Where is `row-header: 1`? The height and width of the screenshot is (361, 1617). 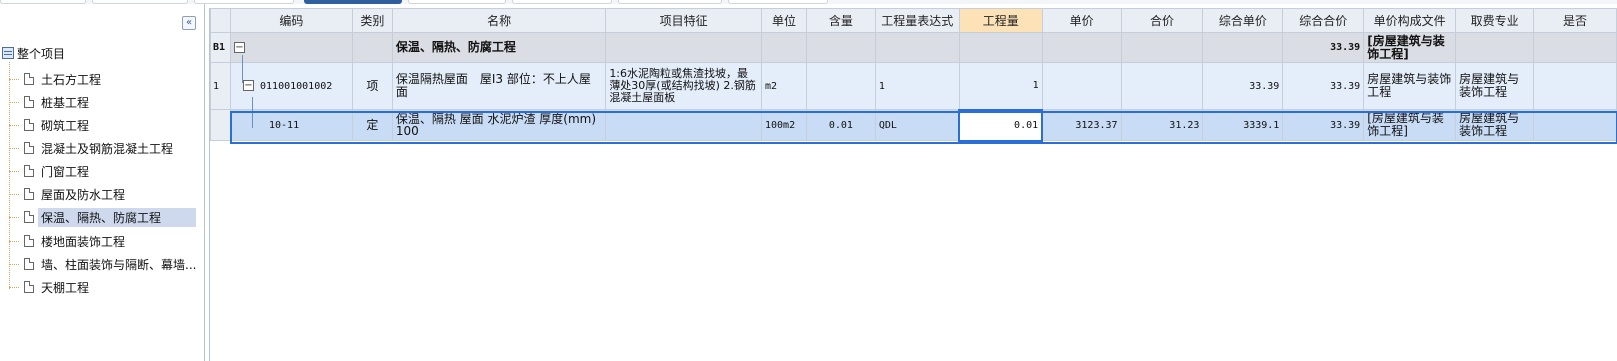
row-header: 1 is located at coordinates (220, 86).